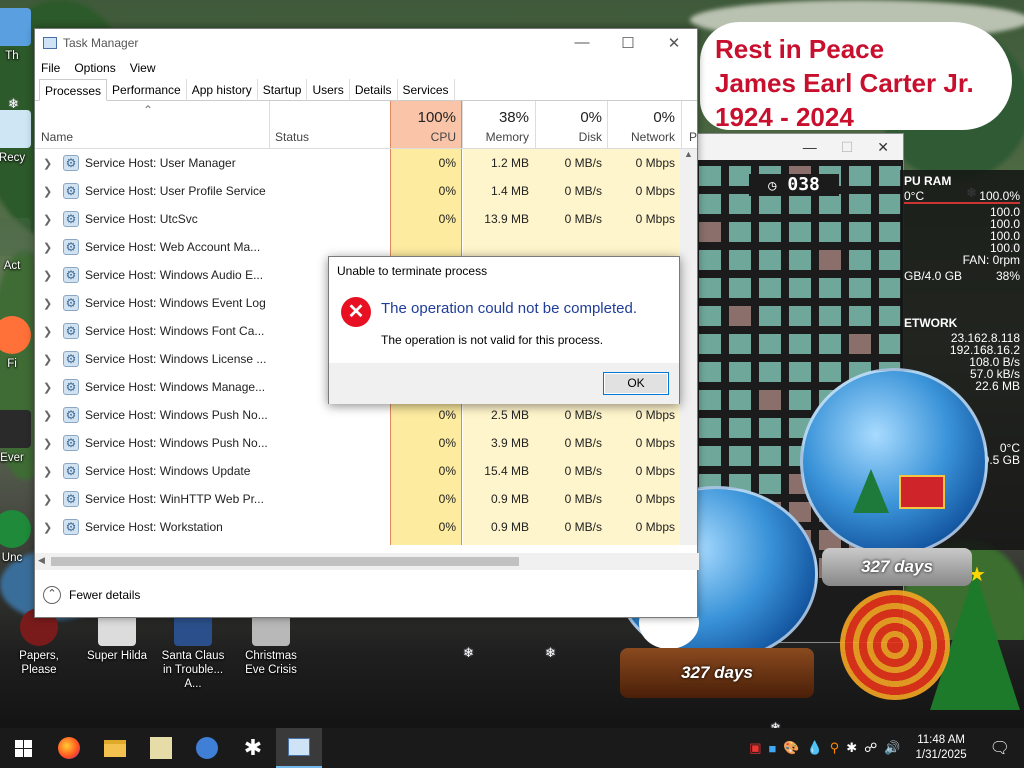 The width and height of the screenshot is (1024, 768). I want to click on paint-icon: 🎨, so click(791, 748).